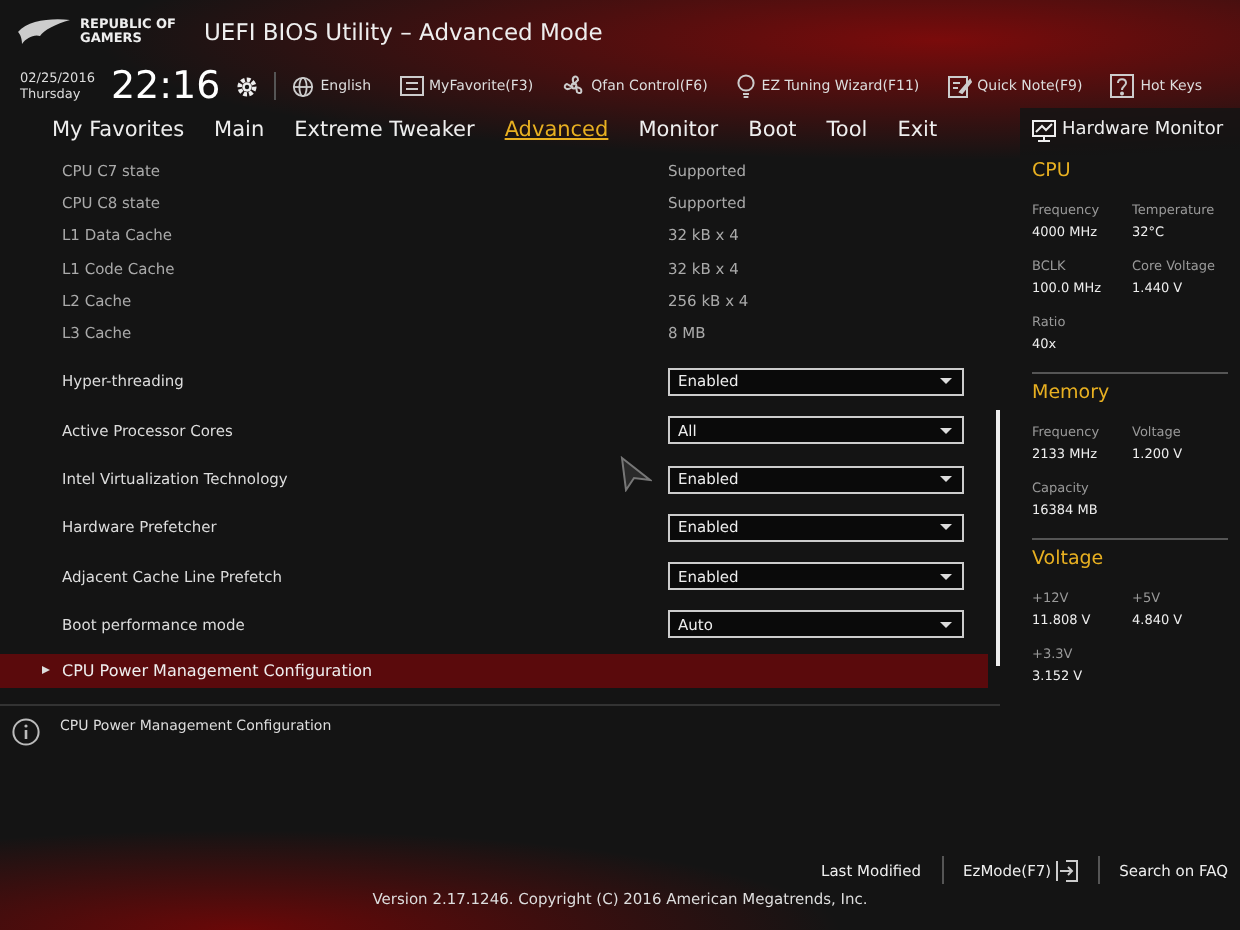 The image size is (1240, 930). Describe the element at coordinates (1052, 171) in the screenshot. I see `section-title: CPU` at that location.